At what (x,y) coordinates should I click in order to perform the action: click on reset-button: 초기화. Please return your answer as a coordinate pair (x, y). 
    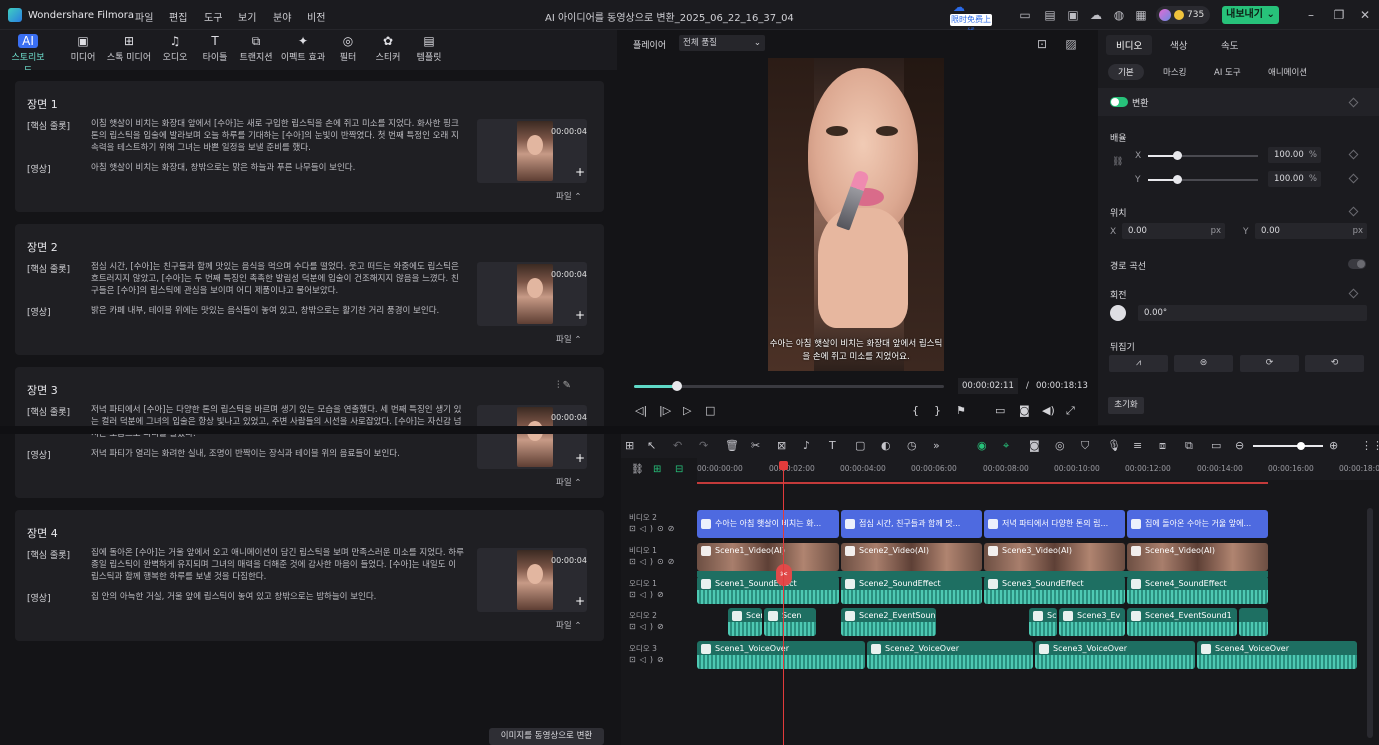
    Looking at the image, I should click on (1126, 405).